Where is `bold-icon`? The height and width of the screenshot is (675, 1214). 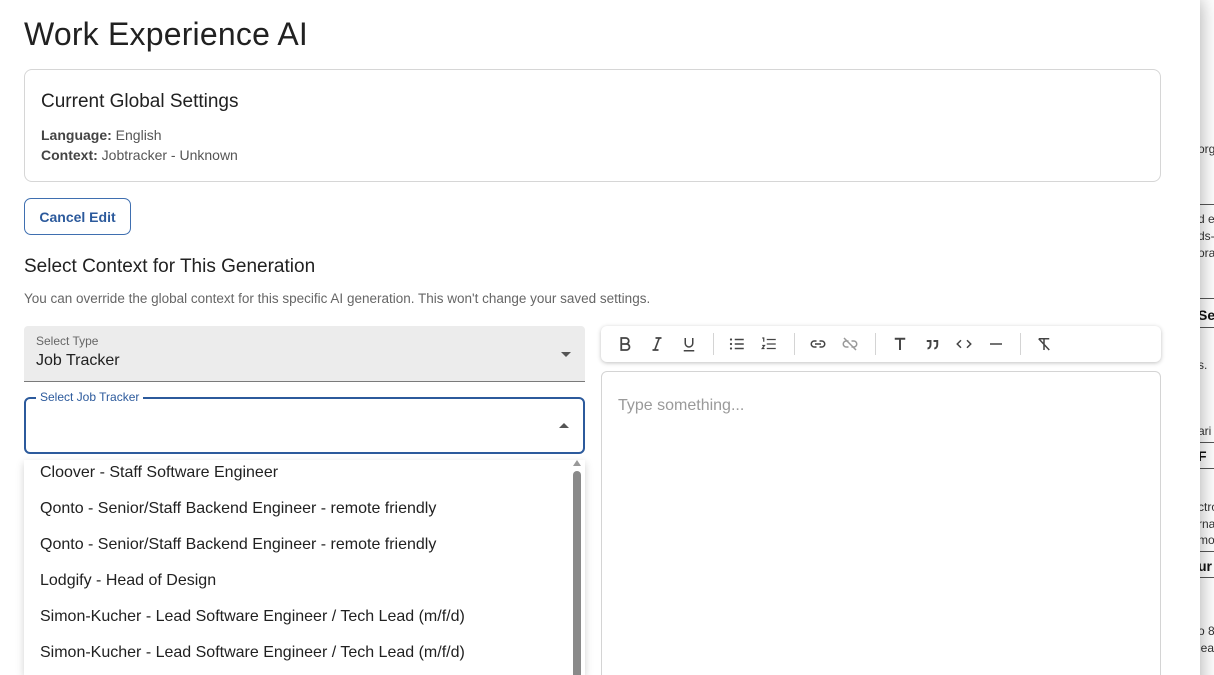 bold-icon is located at coordinates (625, 344).